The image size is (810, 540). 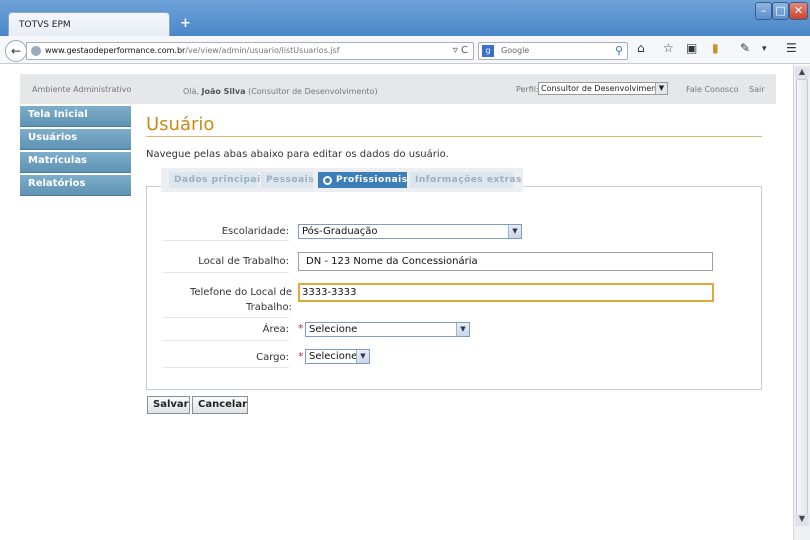 What do you see at coordinates (780, 11) in the screenshot?
I see `maximize-button: □` at bounding box center [780, 11].